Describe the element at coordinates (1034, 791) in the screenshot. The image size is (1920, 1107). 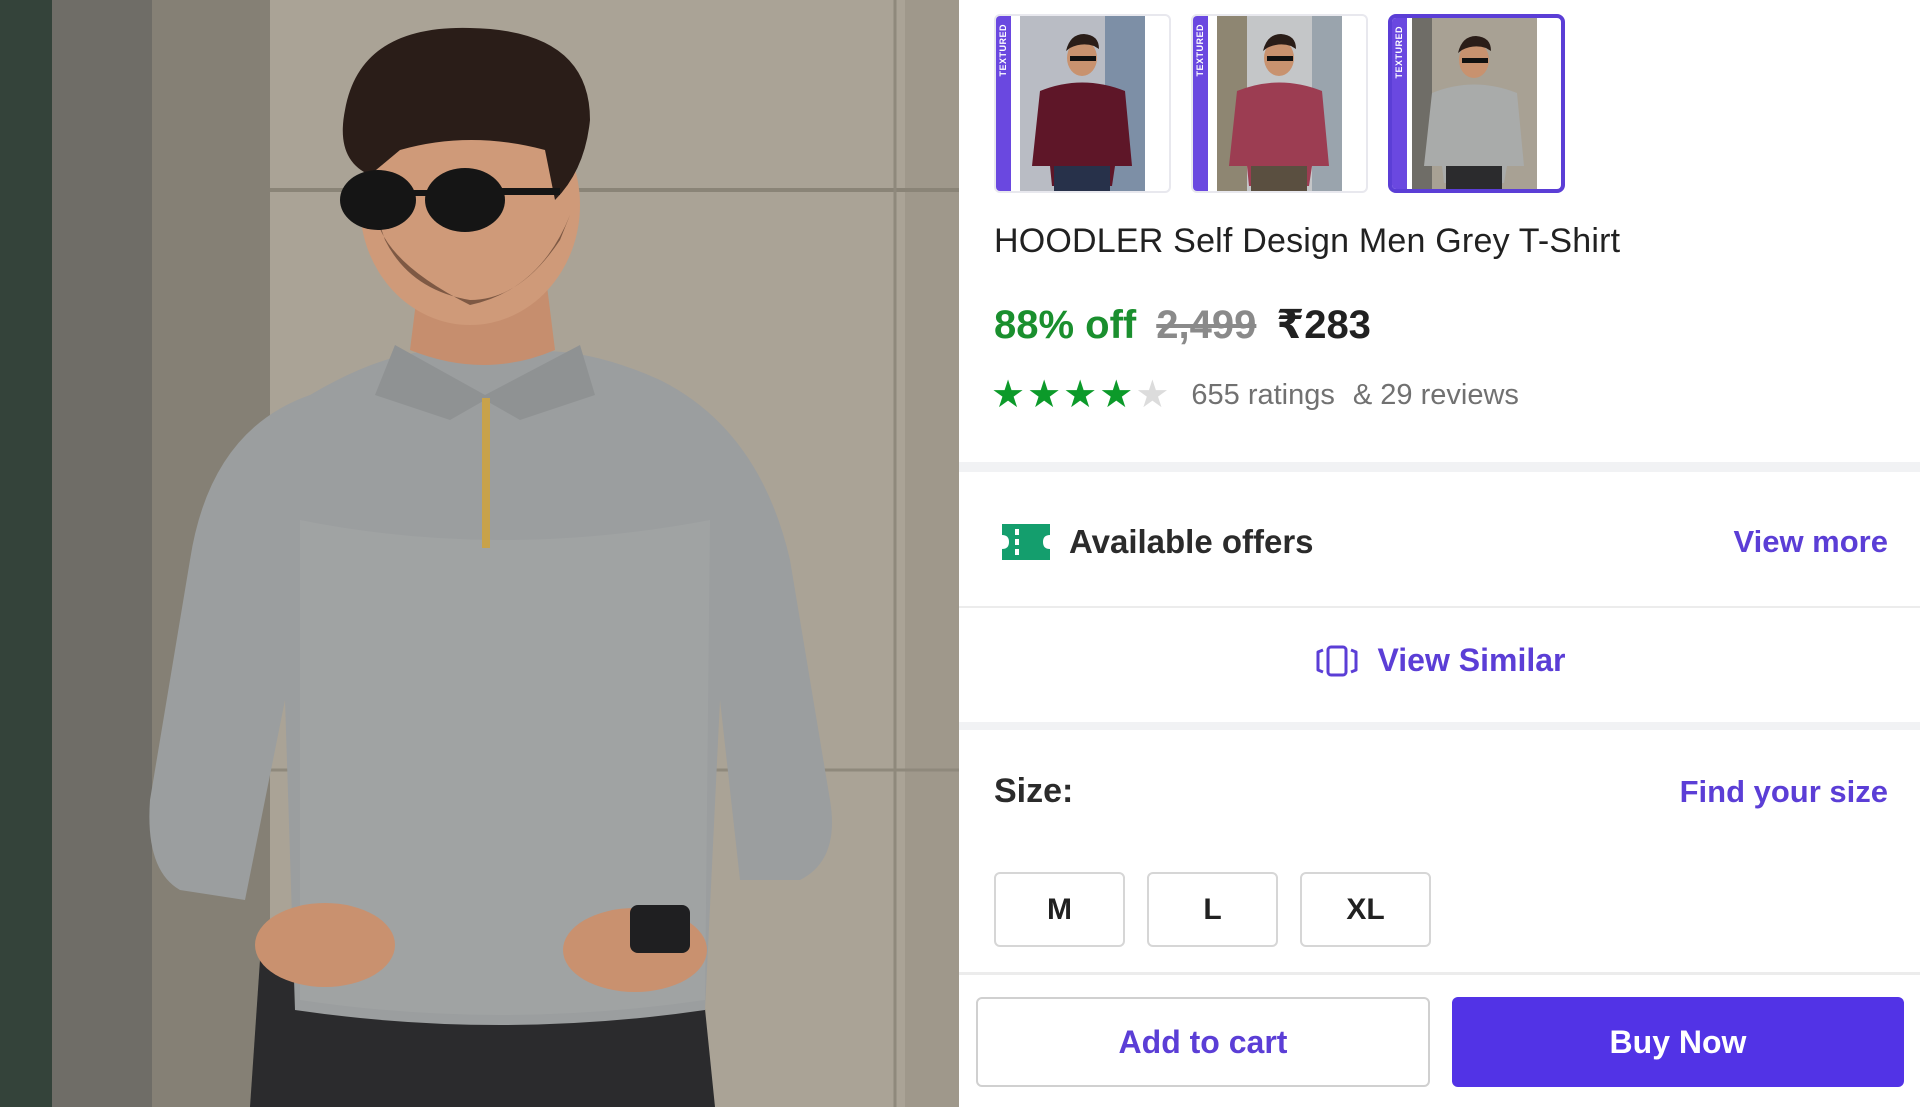
I see `size-label: Size:` at that location.